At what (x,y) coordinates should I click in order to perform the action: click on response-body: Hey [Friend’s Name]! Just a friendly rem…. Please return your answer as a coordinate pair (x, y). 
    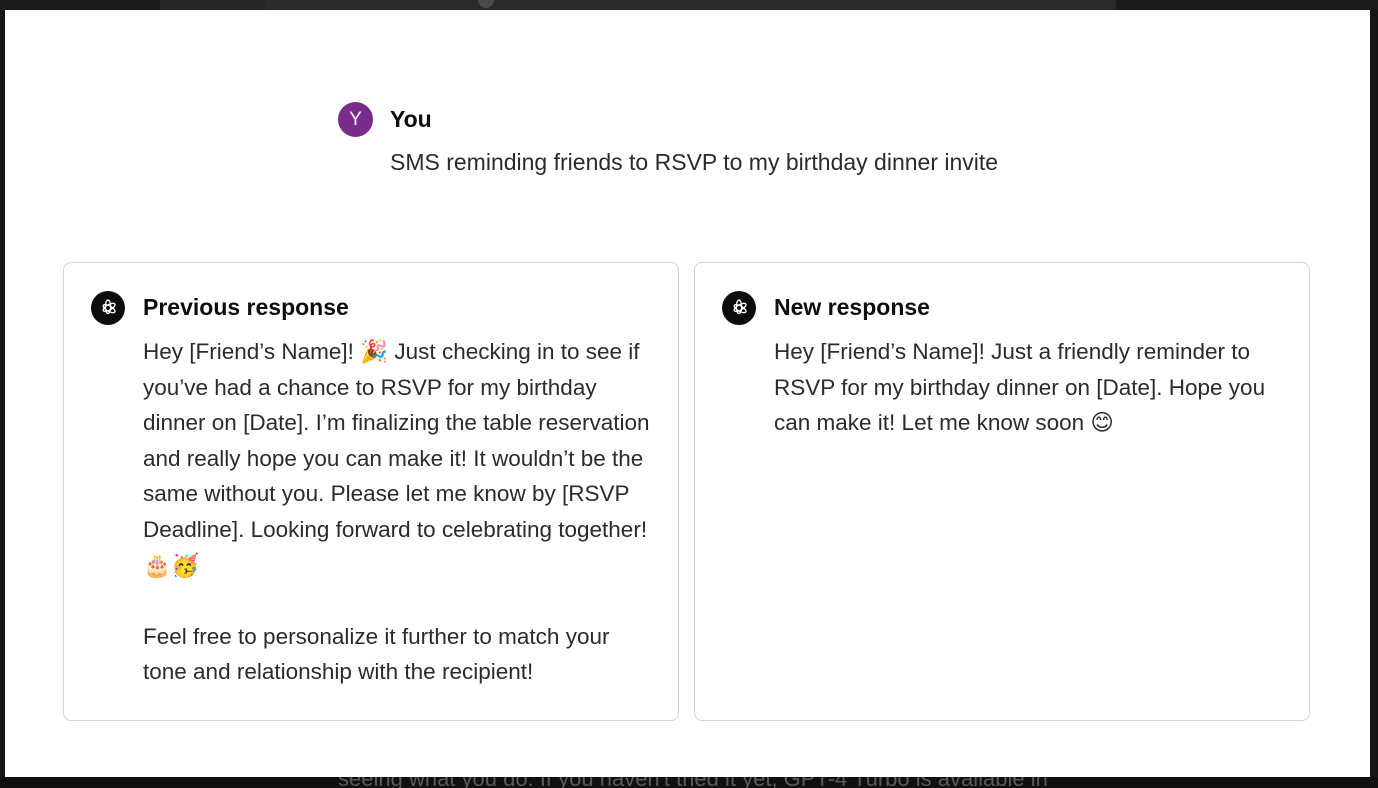
    Looking at the image, I should click on (1031, 387).